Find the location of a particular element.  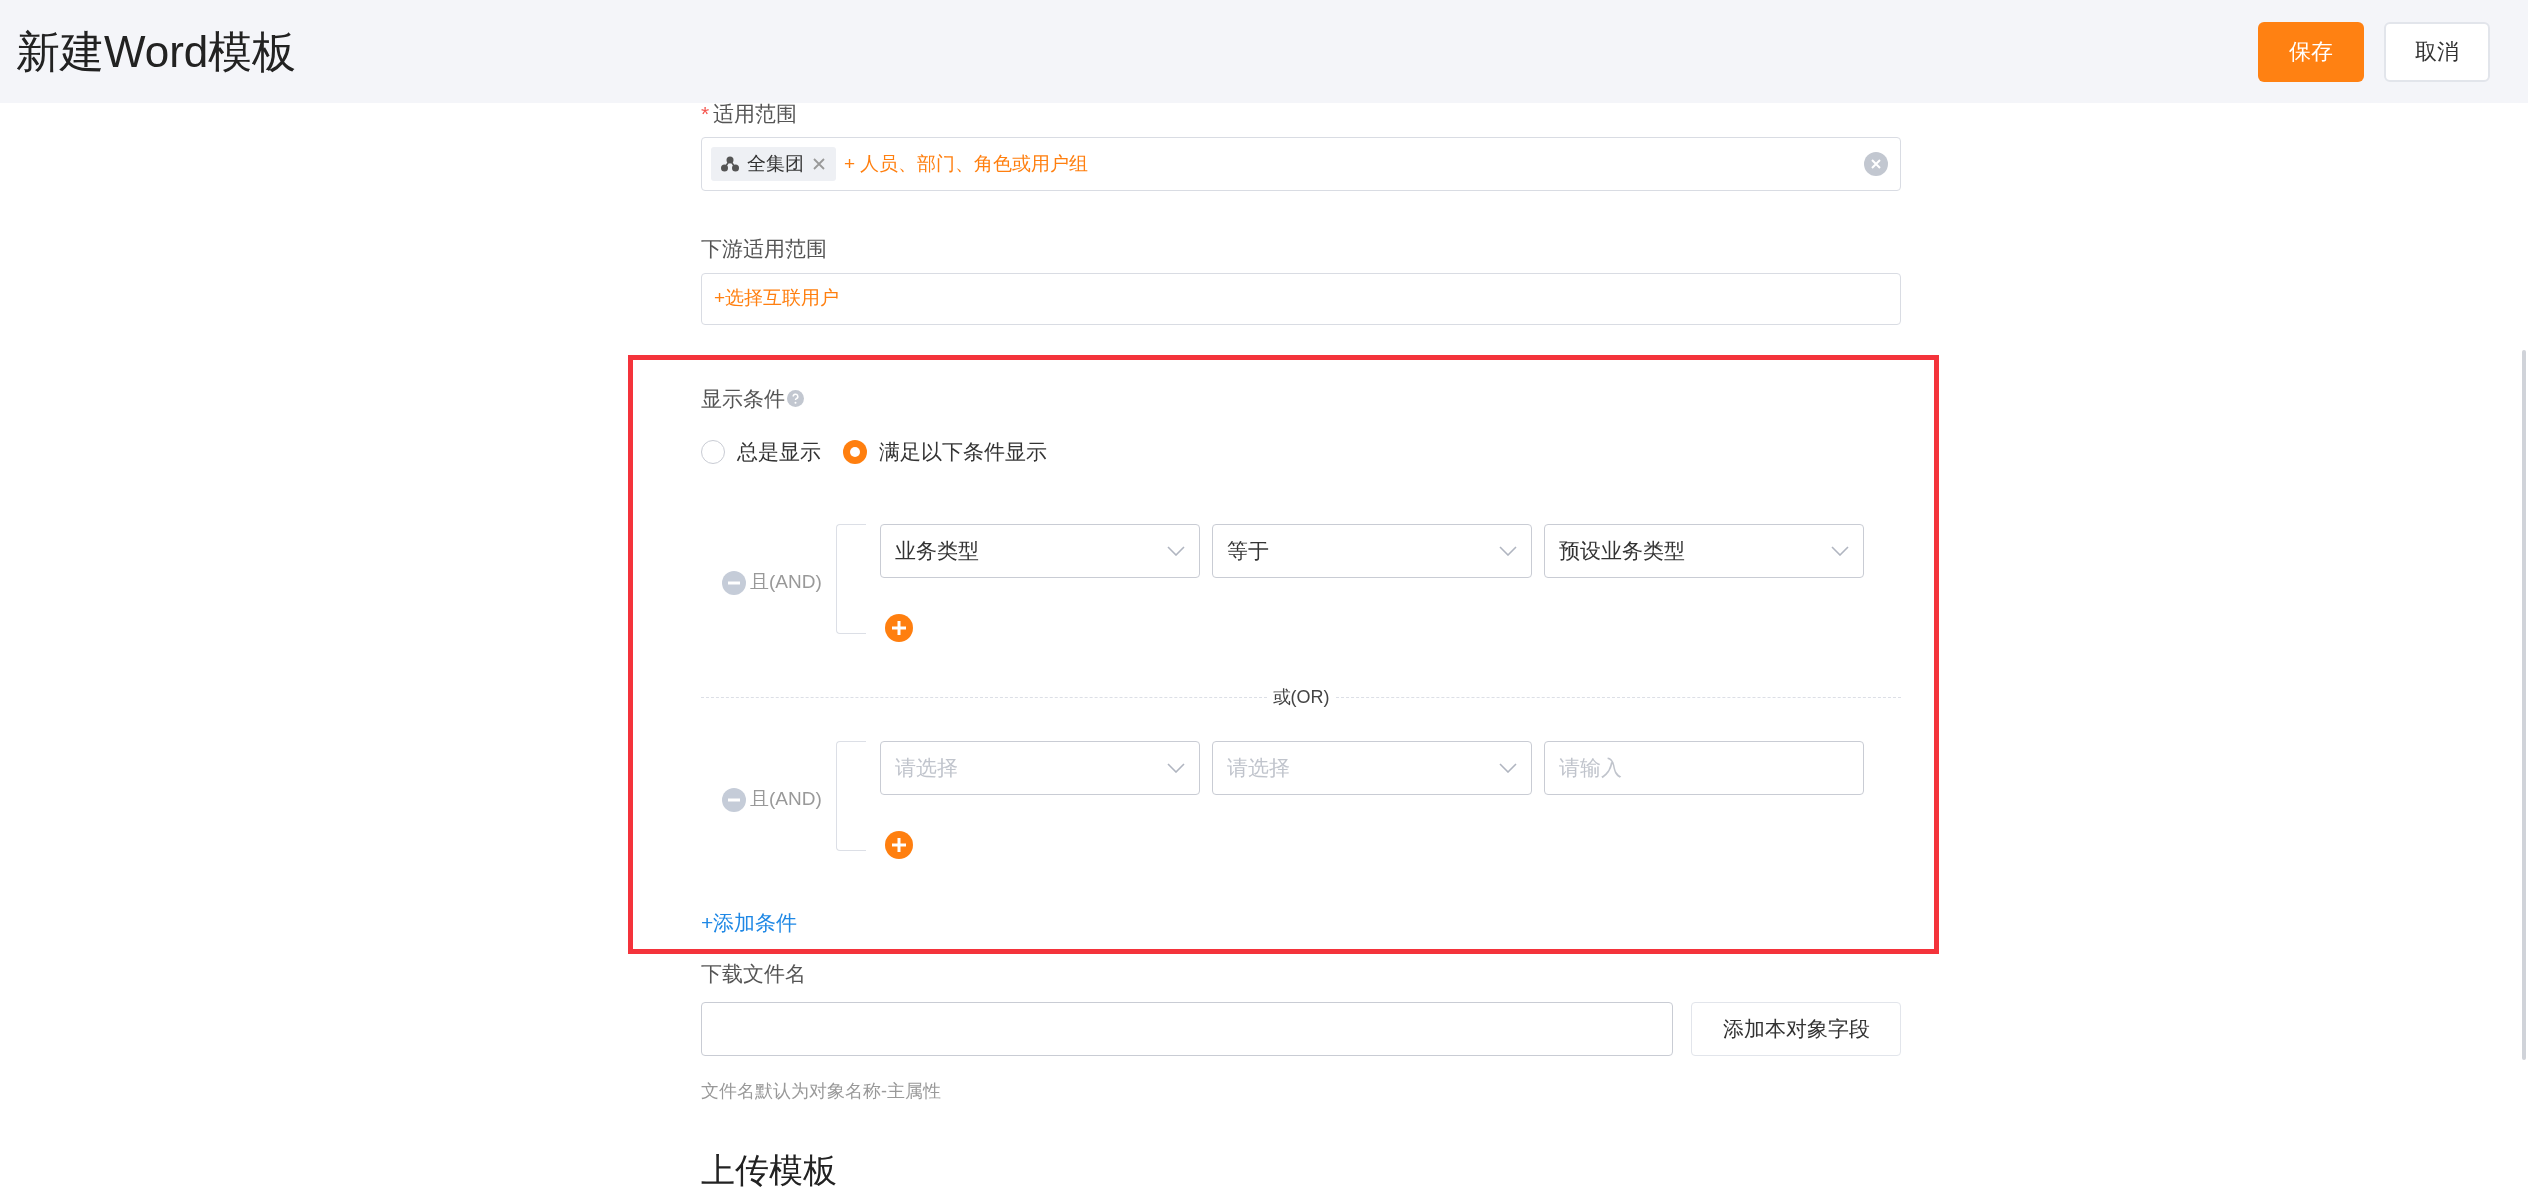

filename-input is located at coordinates (1187, 1028).